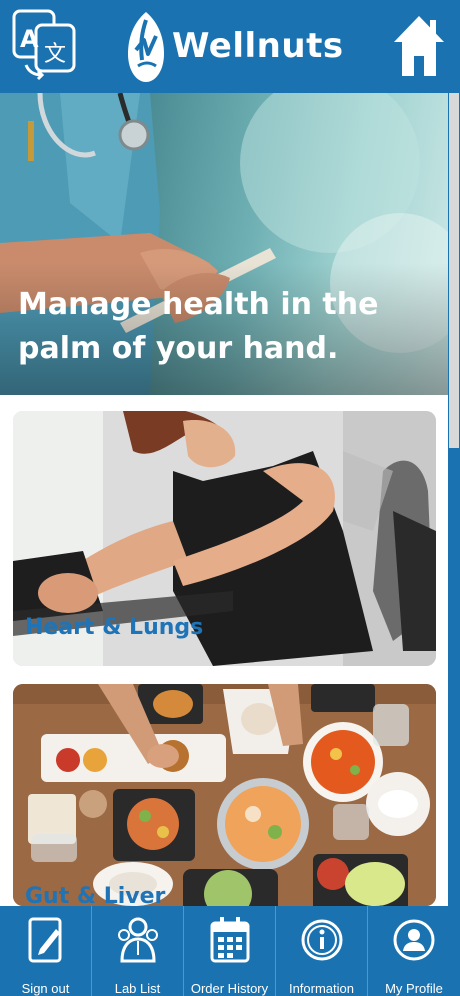  What do you see at coordinates (137, 988) in the screenshot?
I see `nav-label: Lab List` at bounding box center [137, 988].